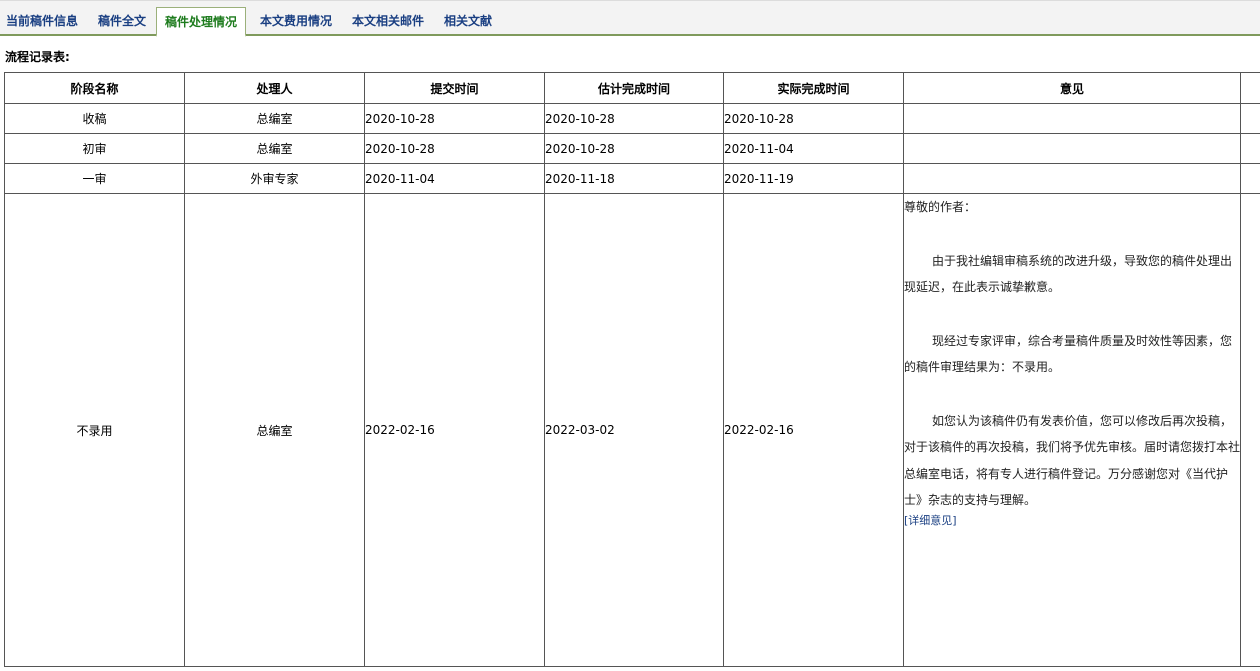 The width and height of the screenshot is (1260, 671). I want to click on header-stage-name: 阶段名称, so click(94, 88).